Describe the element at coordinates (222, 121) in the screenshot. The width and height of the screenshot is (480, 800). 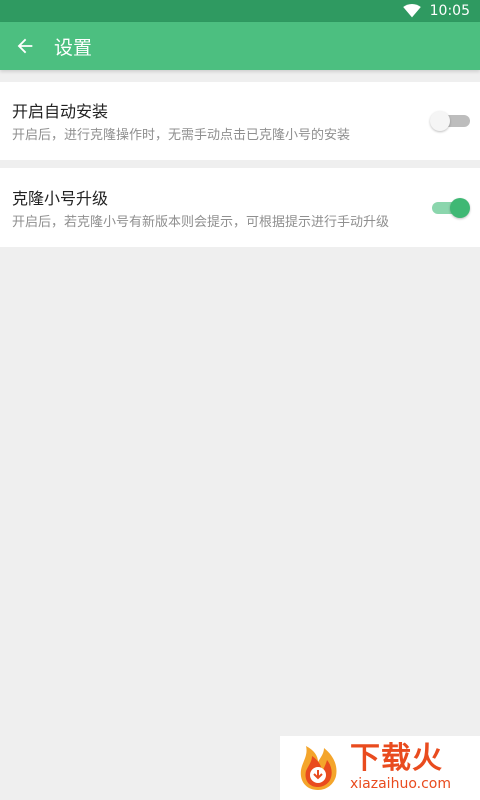
I see `setting-text: 开启自动安装 开启后，进行克隆操作时，无需手动点击已克隆小号的安装` at that location.